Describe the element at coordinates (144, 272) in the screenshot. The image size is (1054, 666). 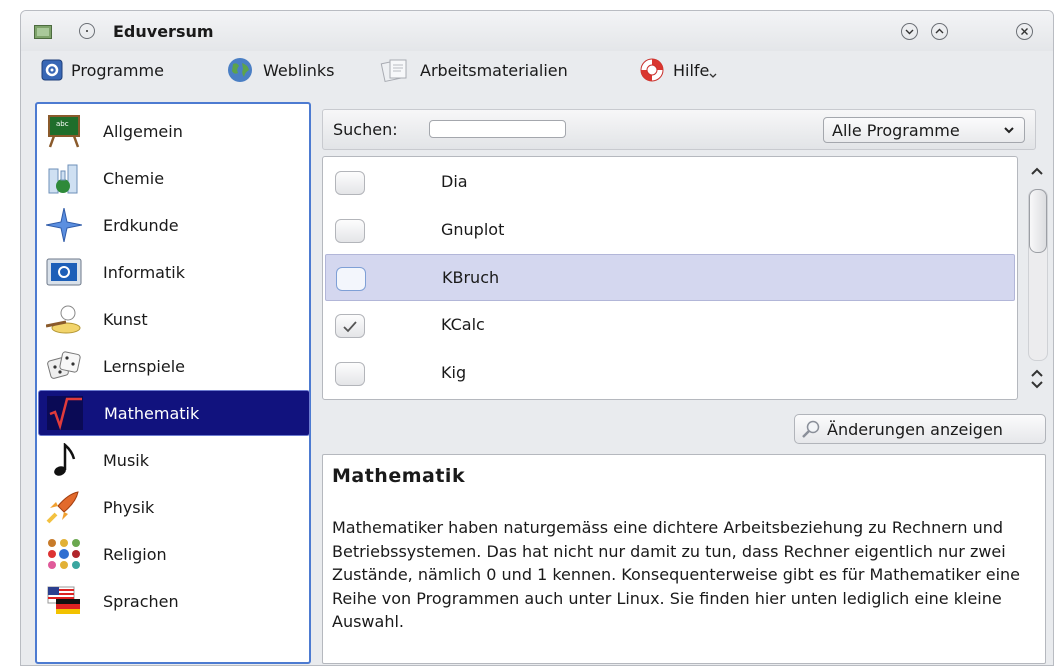
I see `sidebar-item-label: Informatik` at that location.